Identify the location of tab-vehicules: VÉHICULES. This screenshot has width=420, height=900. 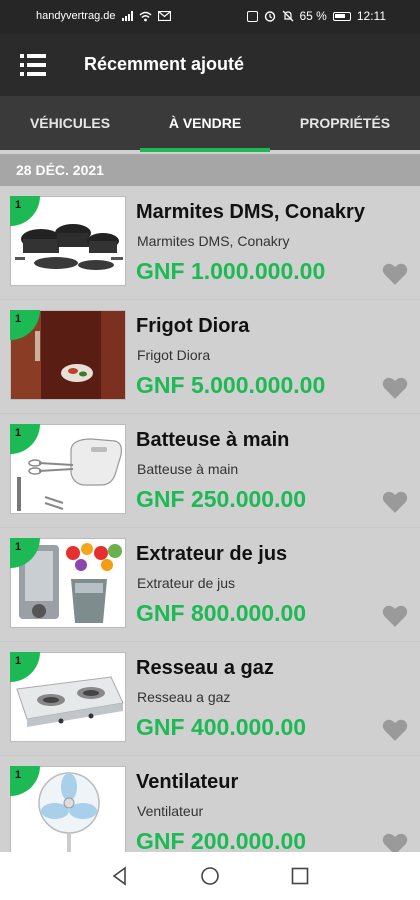
(70, 123).